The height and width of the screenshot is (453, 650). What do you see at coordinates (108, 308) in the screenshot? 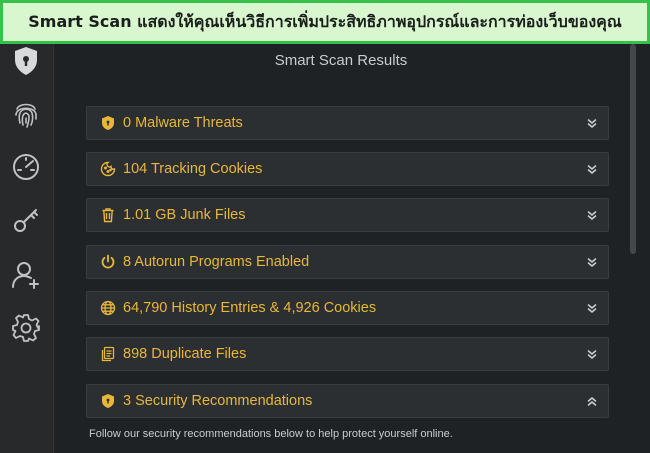
I see `globe-icon` at bounding box center [108, 308].